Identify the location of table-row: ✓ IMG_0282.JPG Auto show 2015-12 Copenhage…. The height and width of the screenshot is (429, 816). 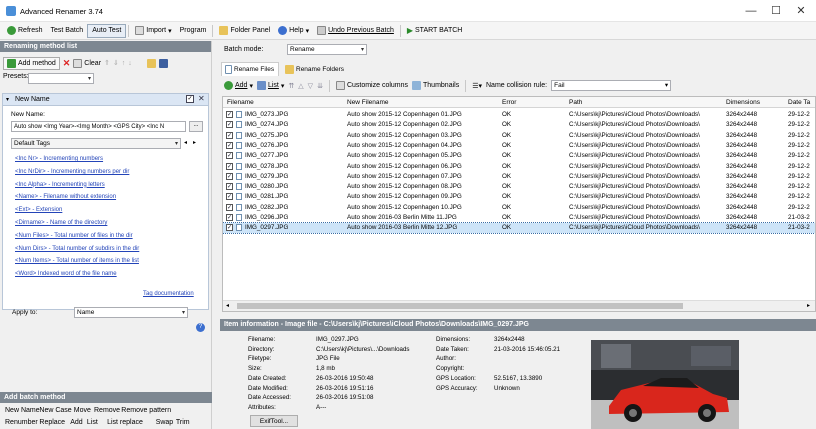
(519, 208).